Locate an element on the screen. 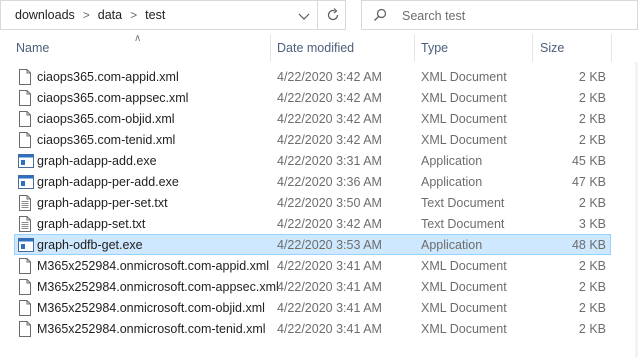 Image resolution: width=638 pixels, height=357 pixels. file-size: 3 KB is located at coordinates (592, 224).